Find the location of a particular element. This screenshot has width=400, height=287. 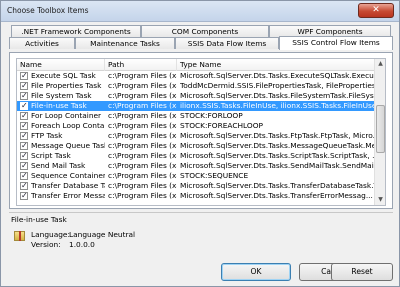

language-label: Language: is located at coordinates (50, 234).